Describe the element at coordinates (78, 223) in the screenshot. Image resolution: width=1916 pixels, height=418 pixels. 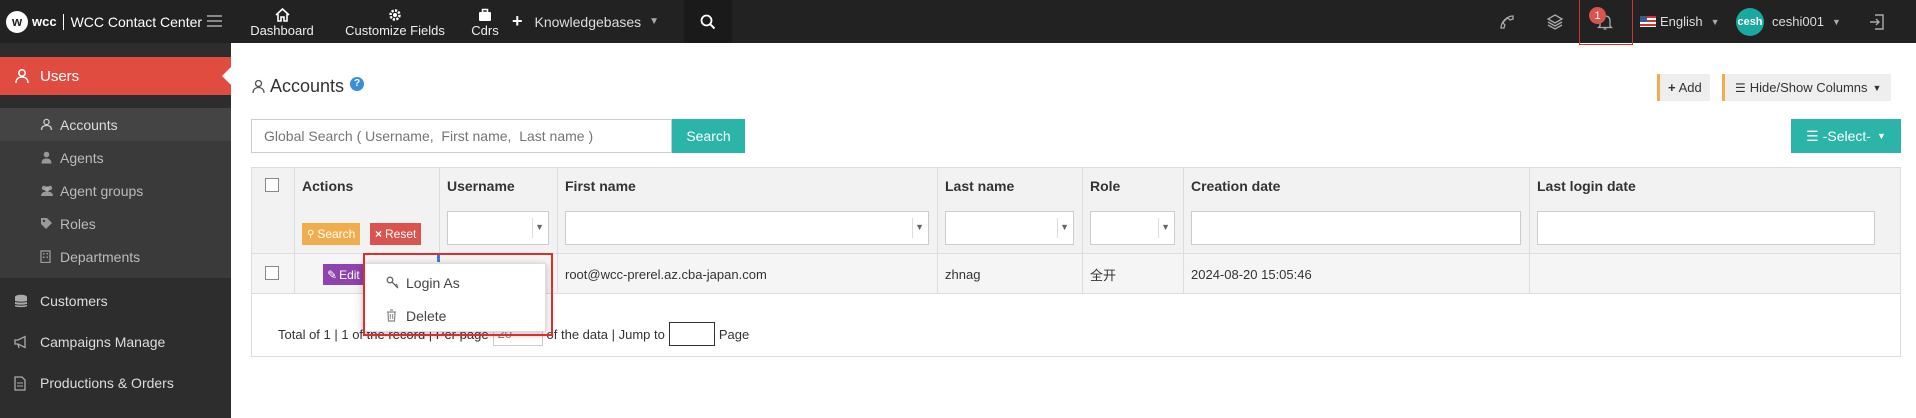
I see `sidebar-item-label: Roles` at that location.